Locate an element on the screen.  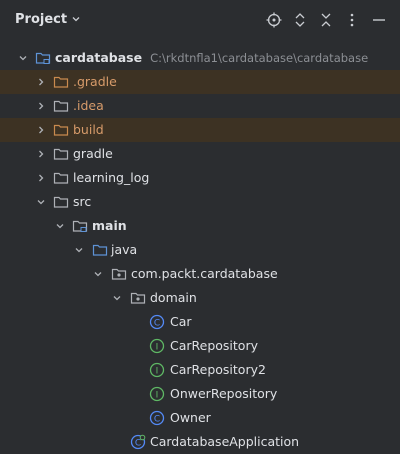
project-view-selector: Project is located at coordinates (48, 19).